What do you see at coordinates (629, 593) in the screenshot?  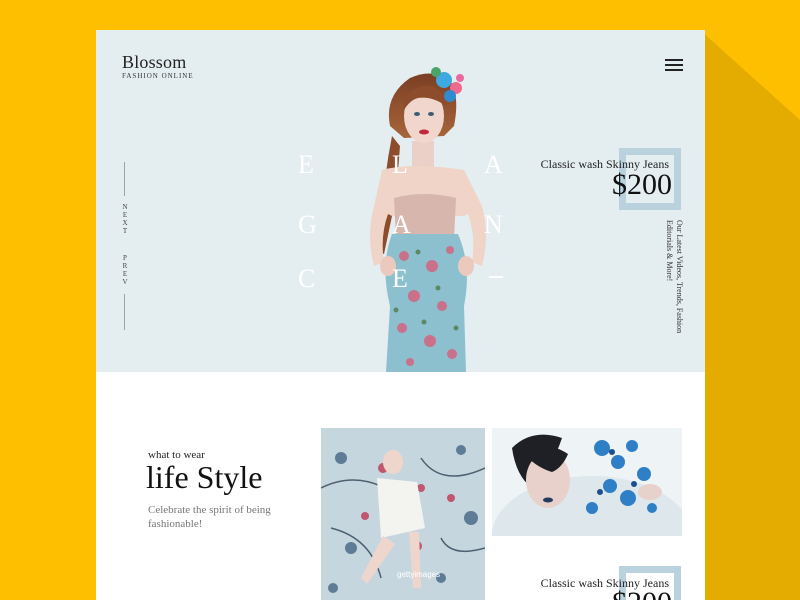 I see `product-price-2: $200` at bounding box center [629, 593].